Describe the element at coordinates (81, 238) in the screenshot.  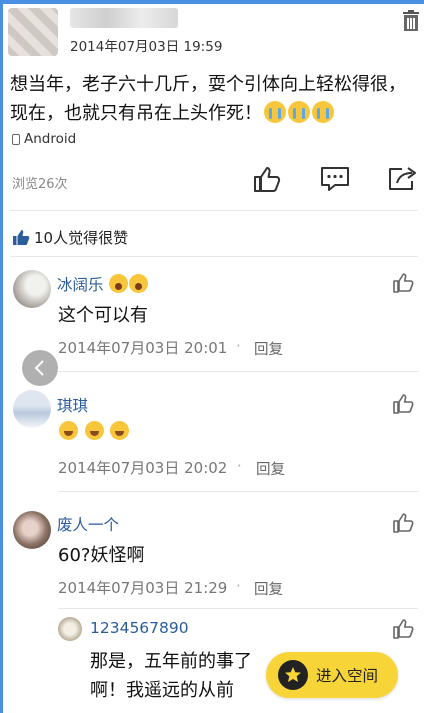
I see `likes-summary-text: 10人觉得很赞` at that location.